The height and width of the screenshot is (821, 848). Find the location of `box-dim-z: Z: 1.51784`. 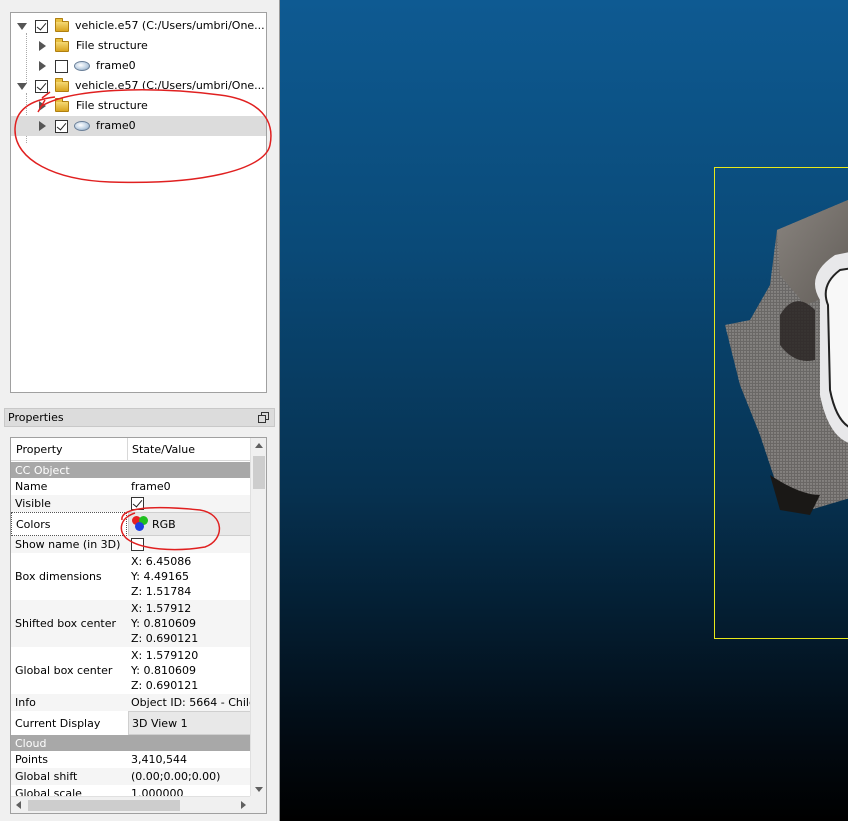

box-dim-z: Z: 1.51784 is located at coordinates (161, 591).